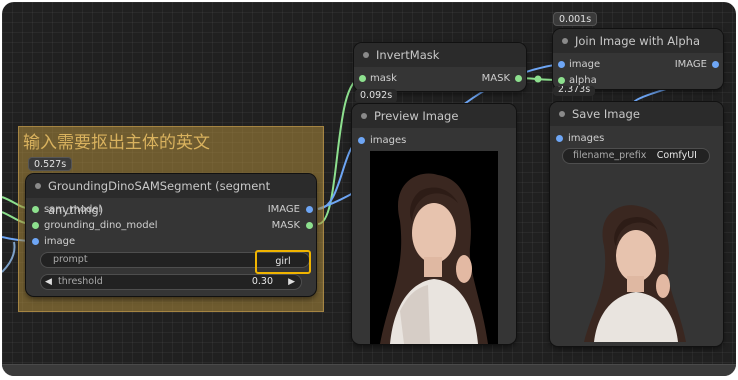  Describe the element at coordinates (495, 78) in the screenshot. I see `invert-mask-output-label: MASK` at that location.